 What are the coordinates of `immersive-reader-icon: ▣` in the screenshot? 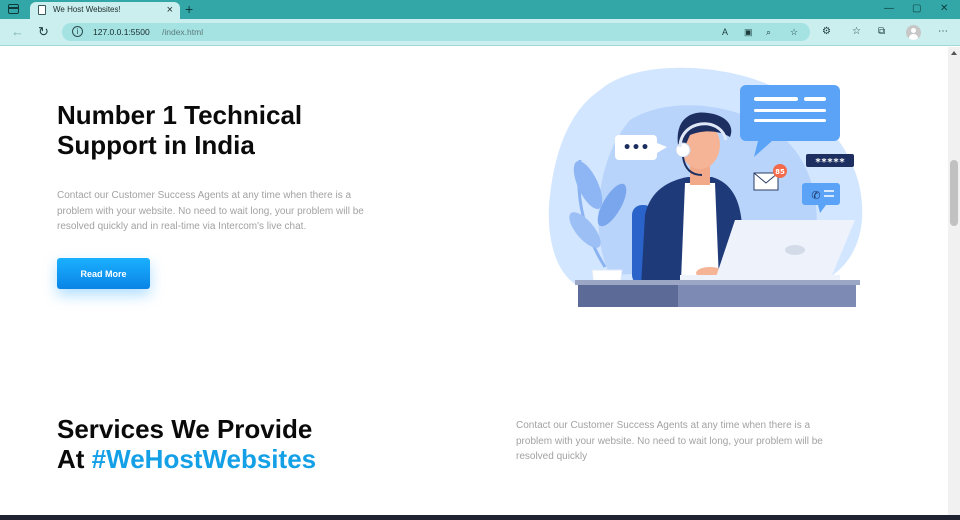 It's located at (748, 32).